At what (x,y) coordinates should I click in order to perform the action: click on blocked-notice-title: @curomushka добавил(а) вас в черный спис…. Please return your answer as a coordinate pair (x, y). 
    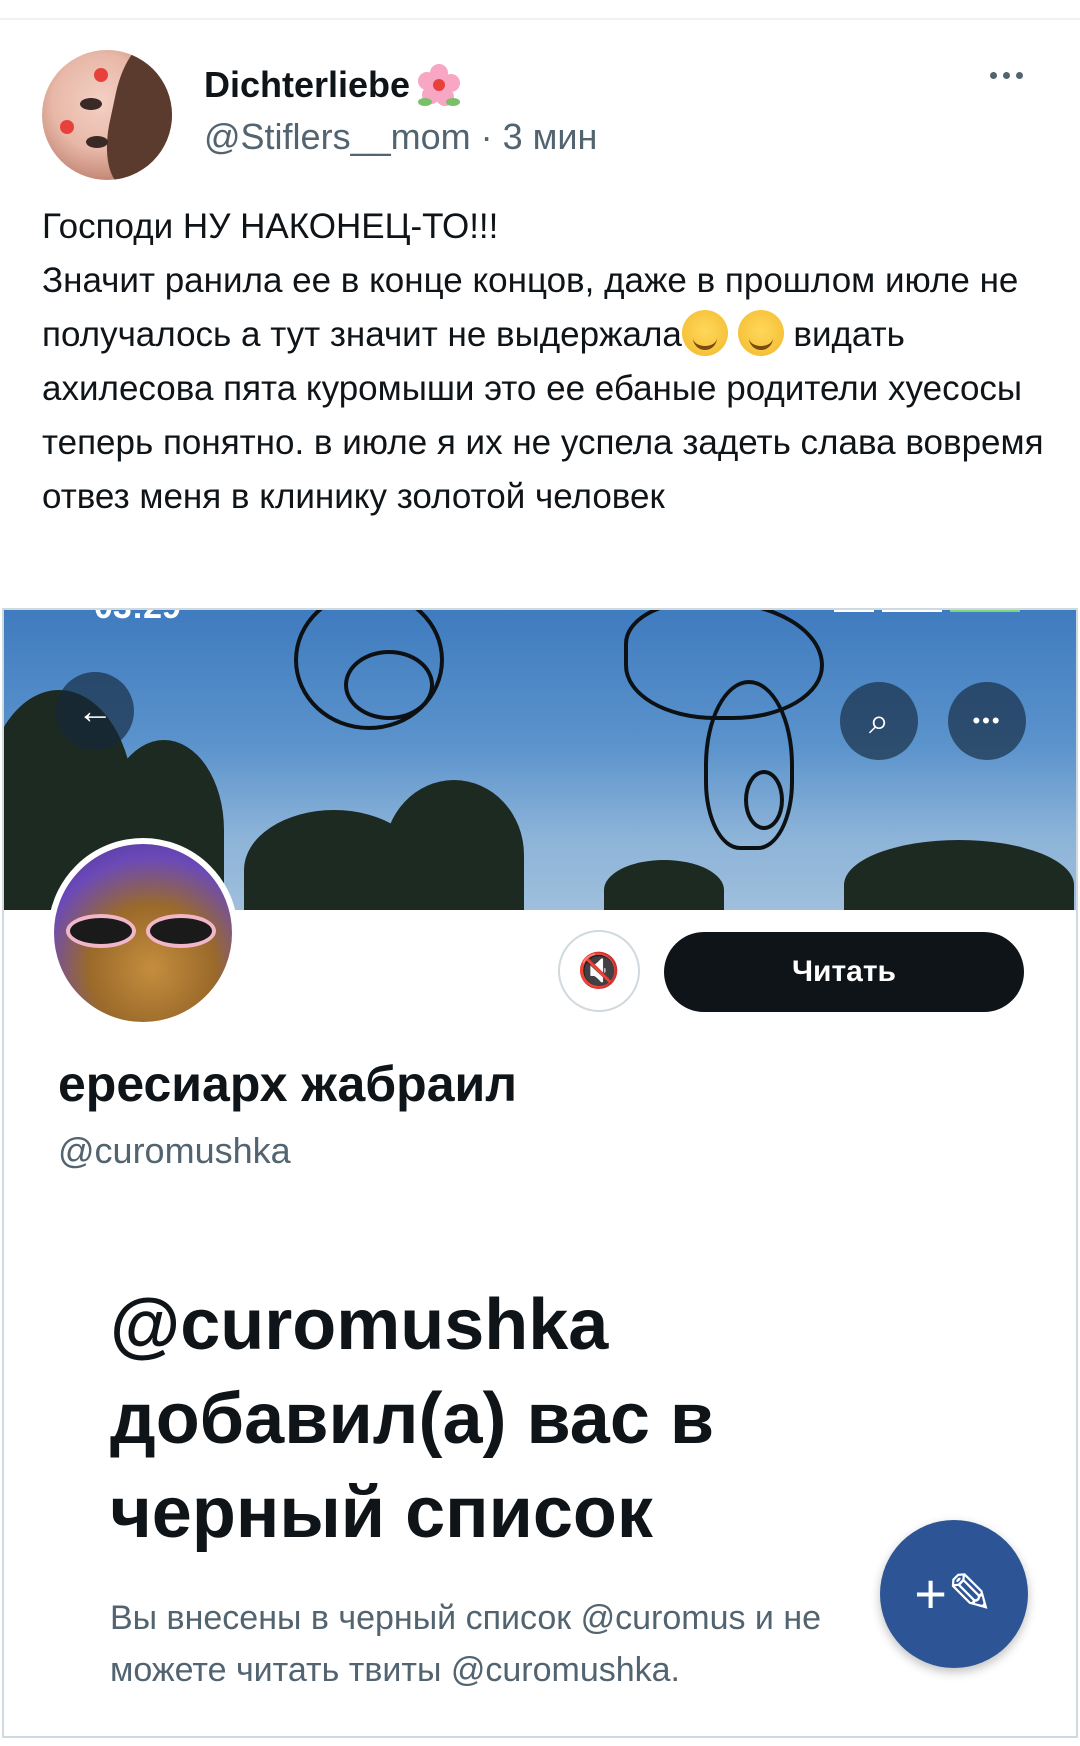
    Looking at the image, I should click on (412, 1419).